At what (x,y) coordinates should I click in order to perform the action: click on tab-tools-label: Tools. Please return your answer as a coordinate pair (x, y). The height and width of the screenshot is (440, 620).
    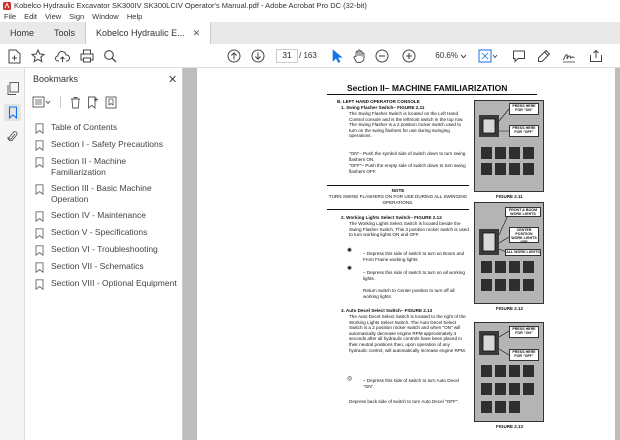
    Looking at the image, I should click on (65, 33).